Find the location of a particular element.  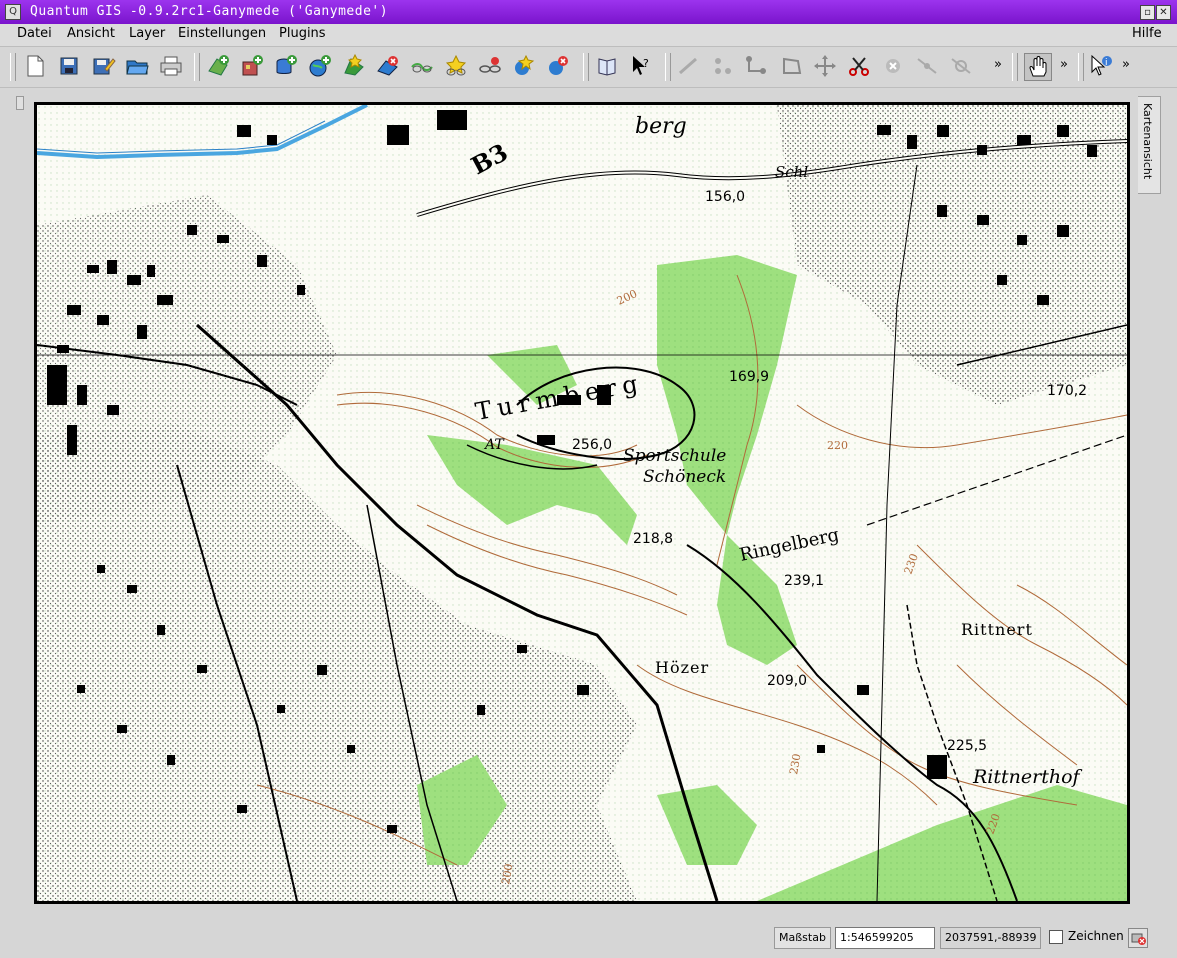

map-label: Schöneck is located at coordinates (684, 477).